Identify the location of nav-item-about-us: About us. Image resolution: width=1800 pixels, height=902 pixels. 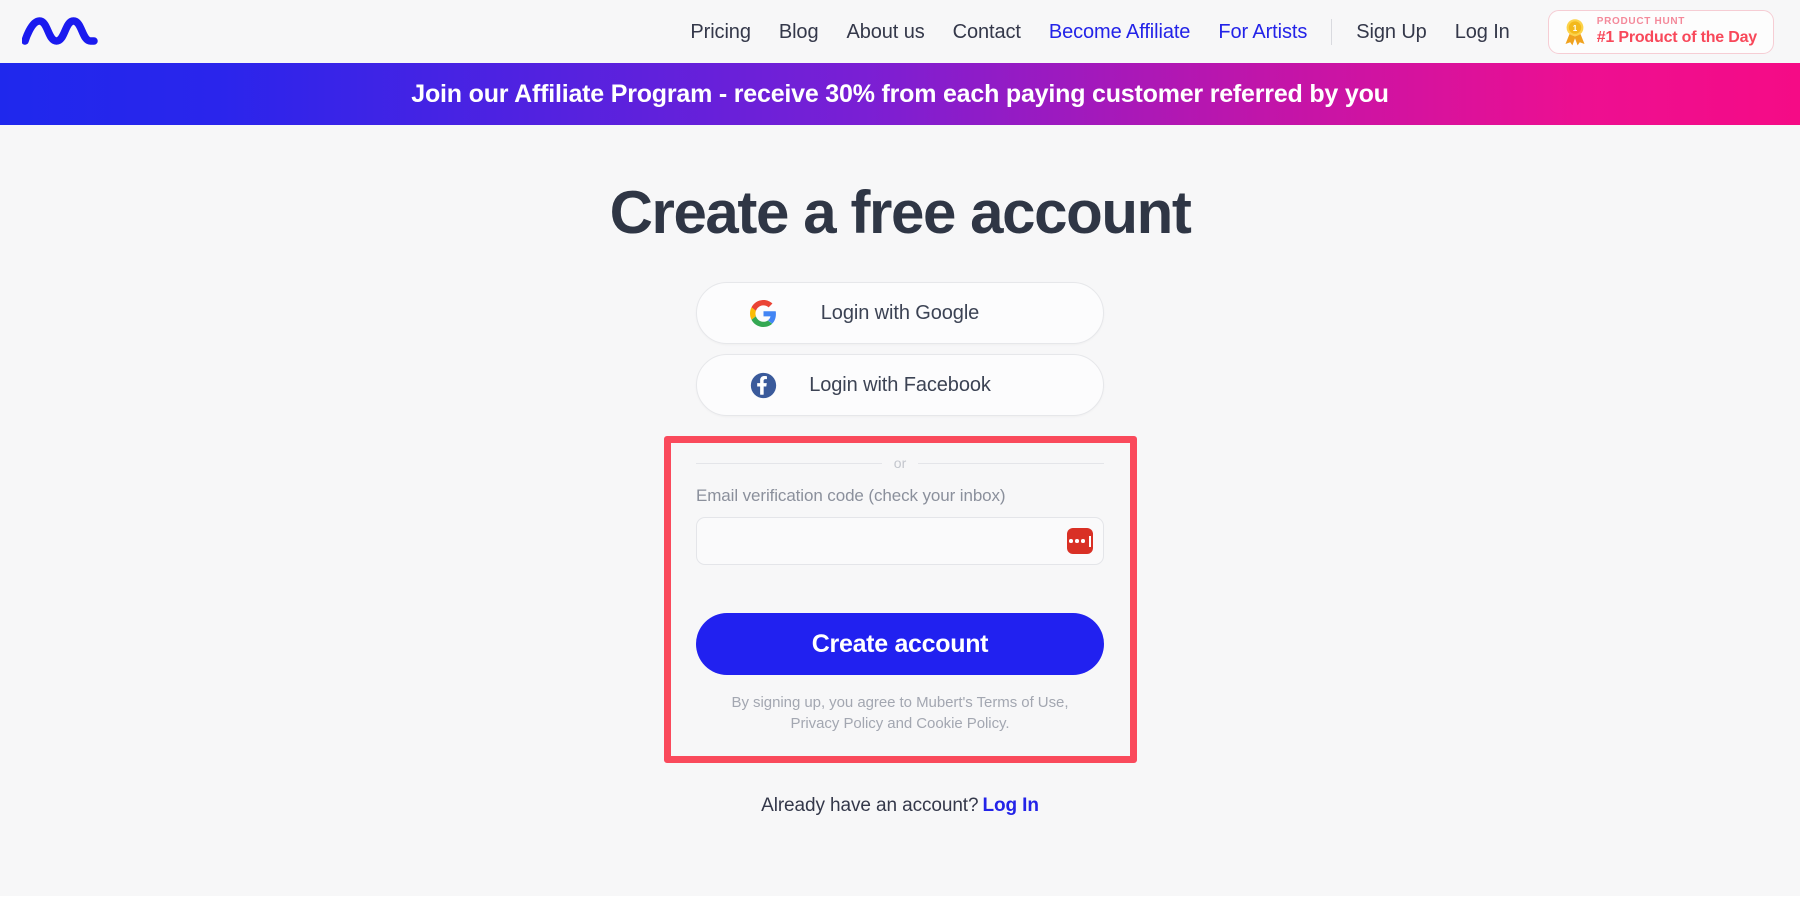
(885, 32).